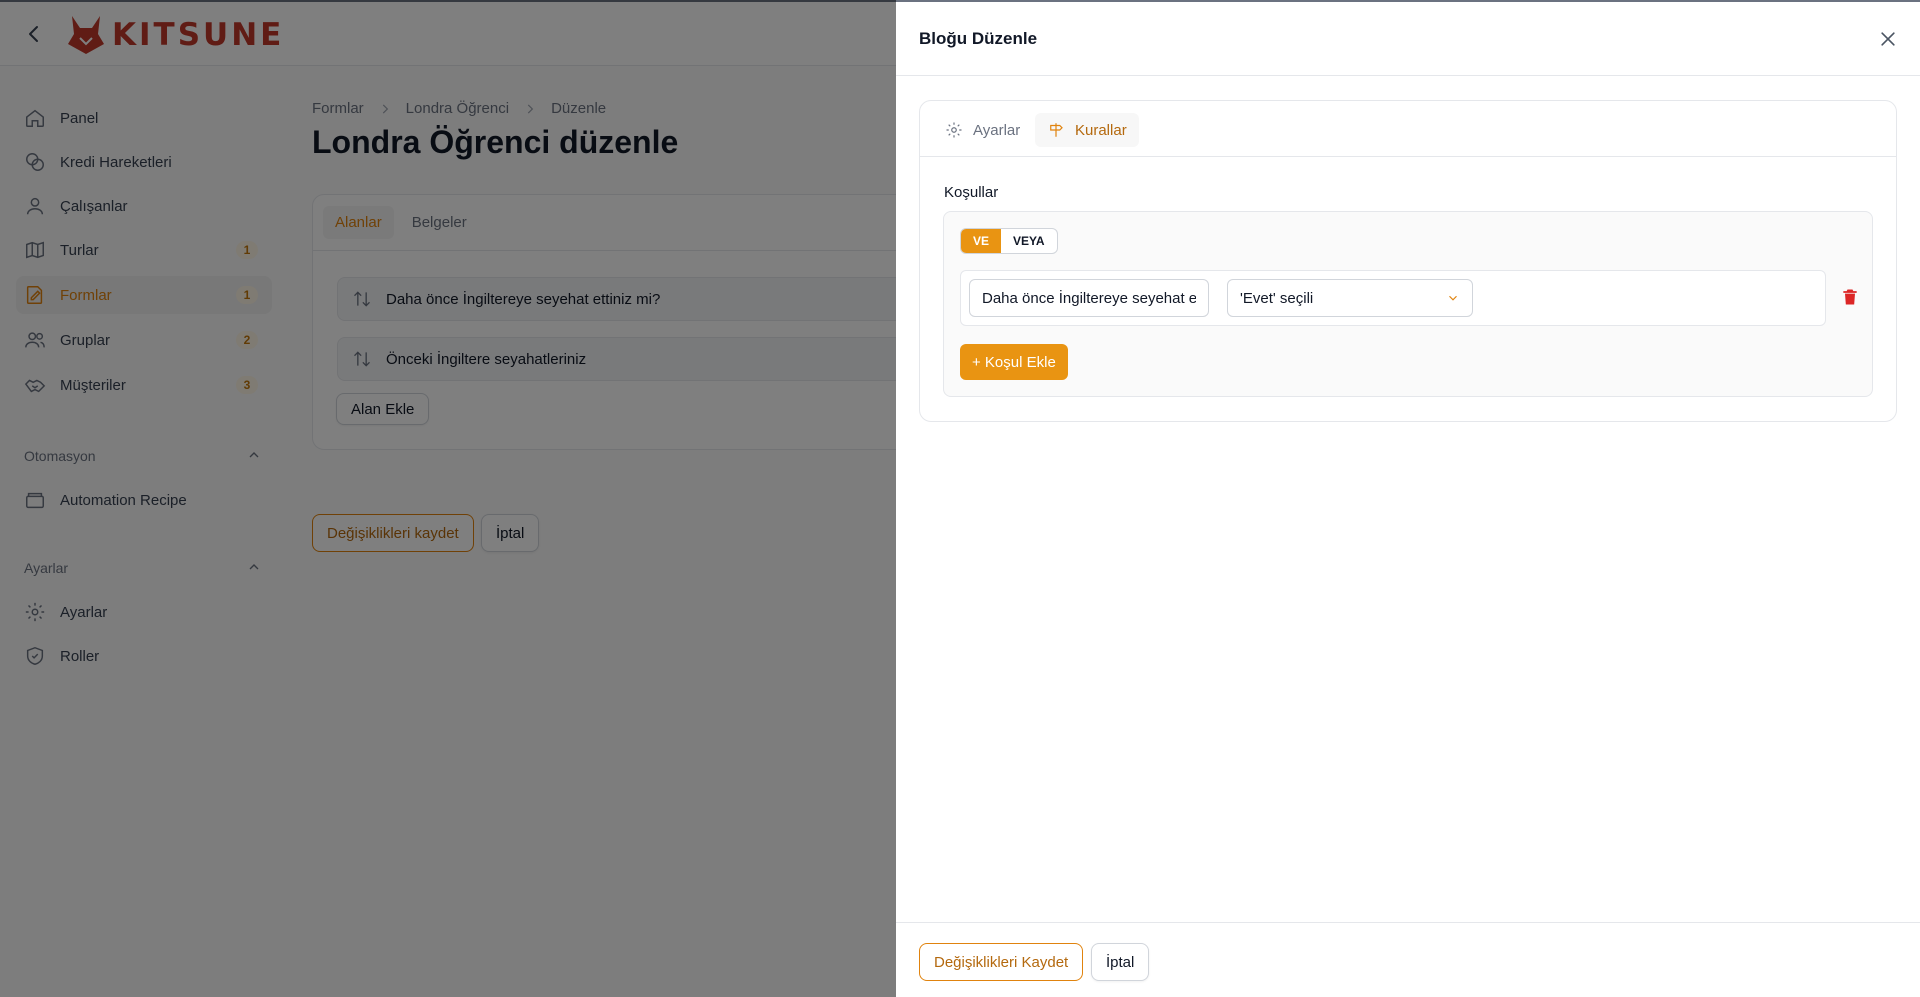  What do you see at coordinates (1089, 298) in the screenshot?
I see `condition-field-input` at bounding box center [1089, 298].